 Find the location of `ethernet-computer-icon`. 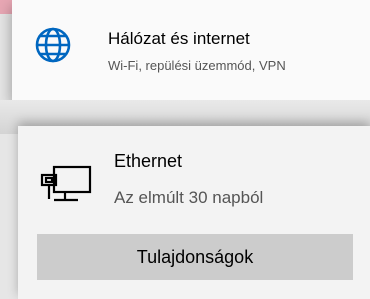

ethernet-computer-icon is located at coordinates (66, 183).